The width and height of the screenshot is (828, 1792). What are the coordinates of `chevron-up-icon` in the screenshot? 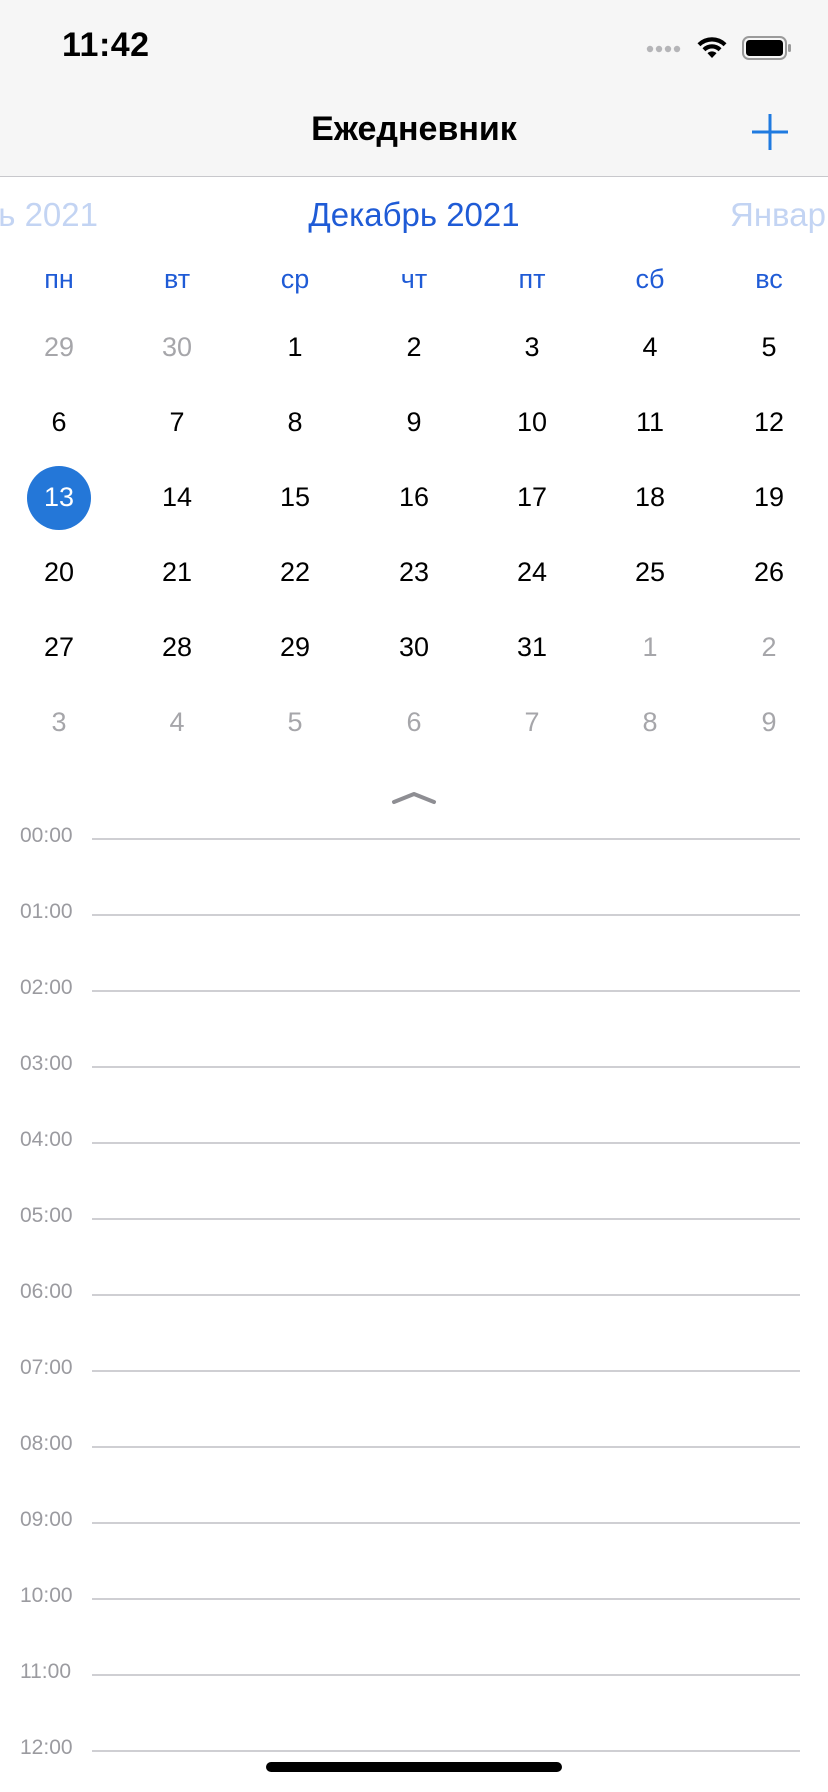 It's located at (414, 798).